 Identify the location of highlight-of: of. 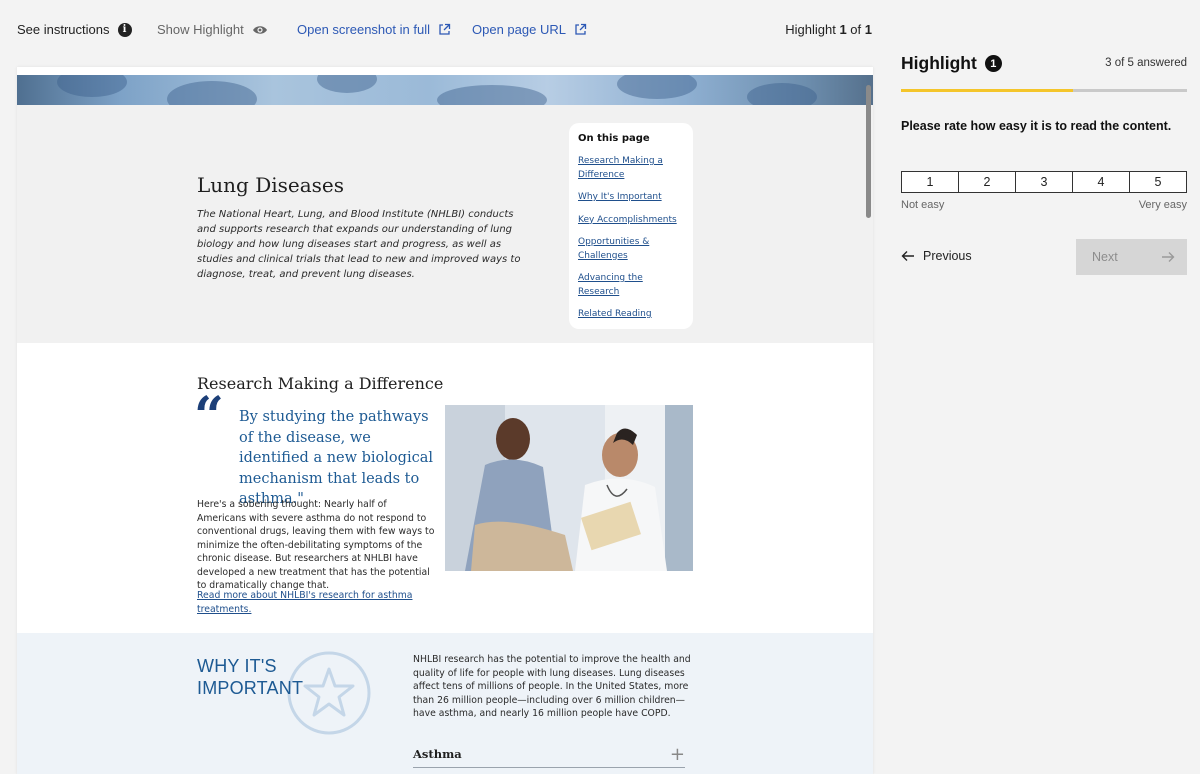
(856, 29).